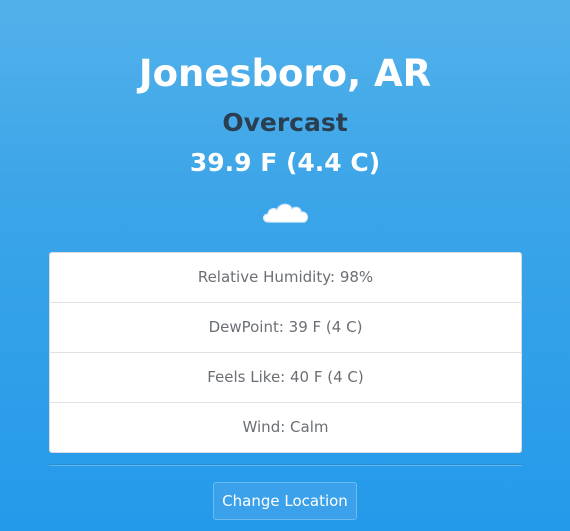 This screenshot has width=570, height=531. What do you see at coordinates (285, 427) in the screenshot?
I see `wind-row: Wind: Calm` at bounding box center [285, 427].